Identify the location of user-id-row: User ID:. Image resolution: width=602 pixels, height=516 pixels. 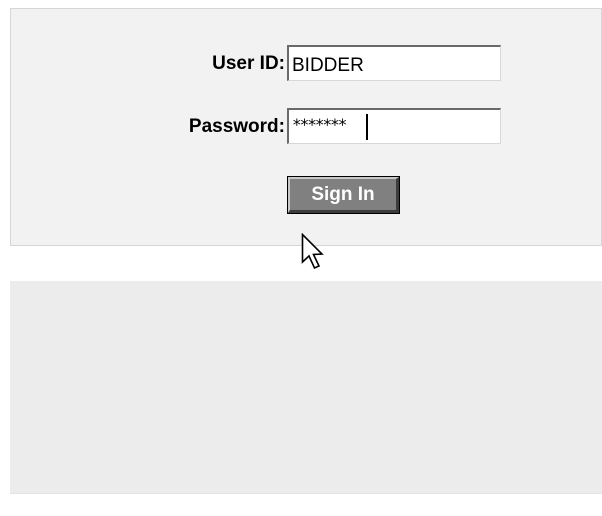
(306, 63).